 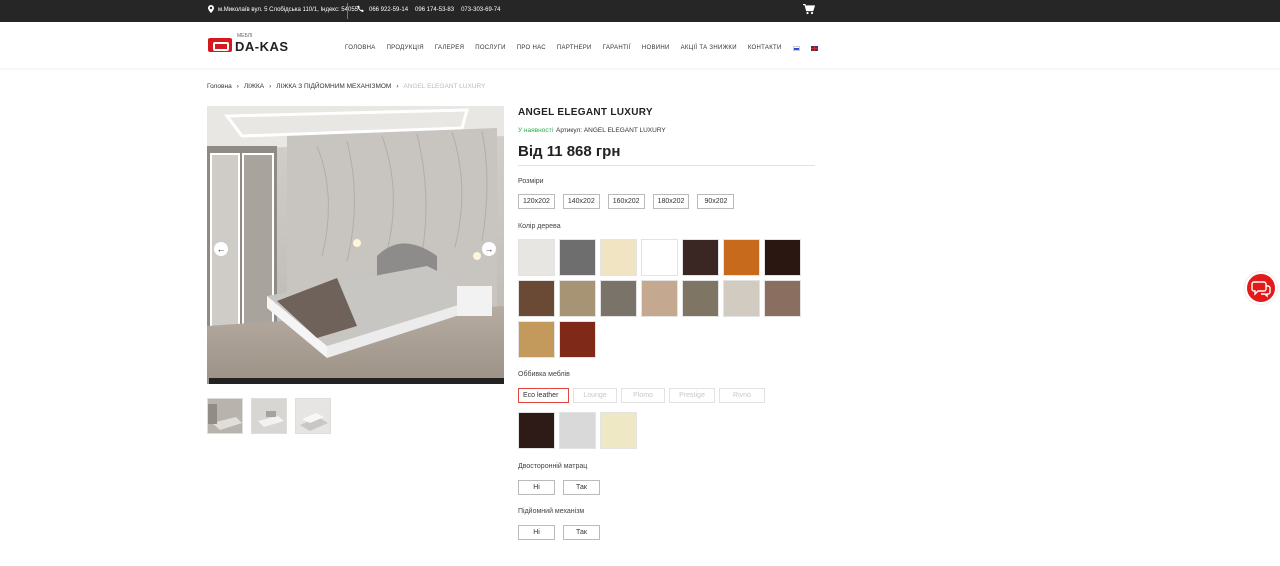 What do you see at coordinates (543, 395) in the screenshot?
I see `upholstery-option: Eco leather` at bounding box center [543, 395].